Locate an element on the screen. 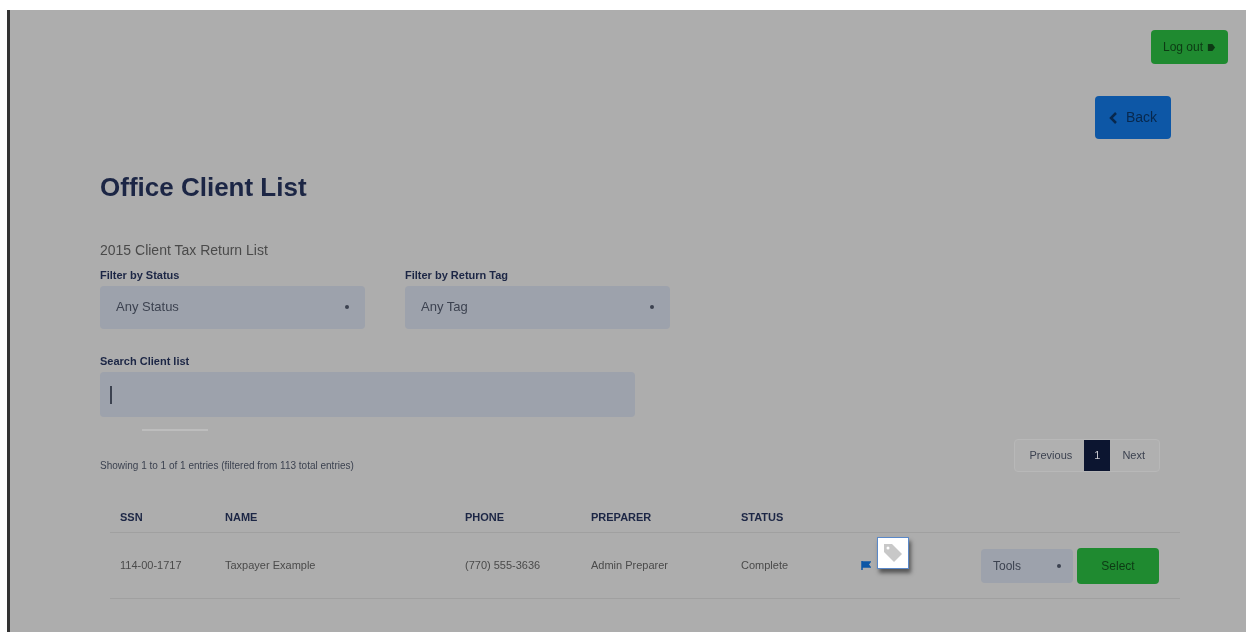  entries-info: Showing 1 to 1 of 1 entries (filtered from 113 total entries) is located at coordinates (227, 466).